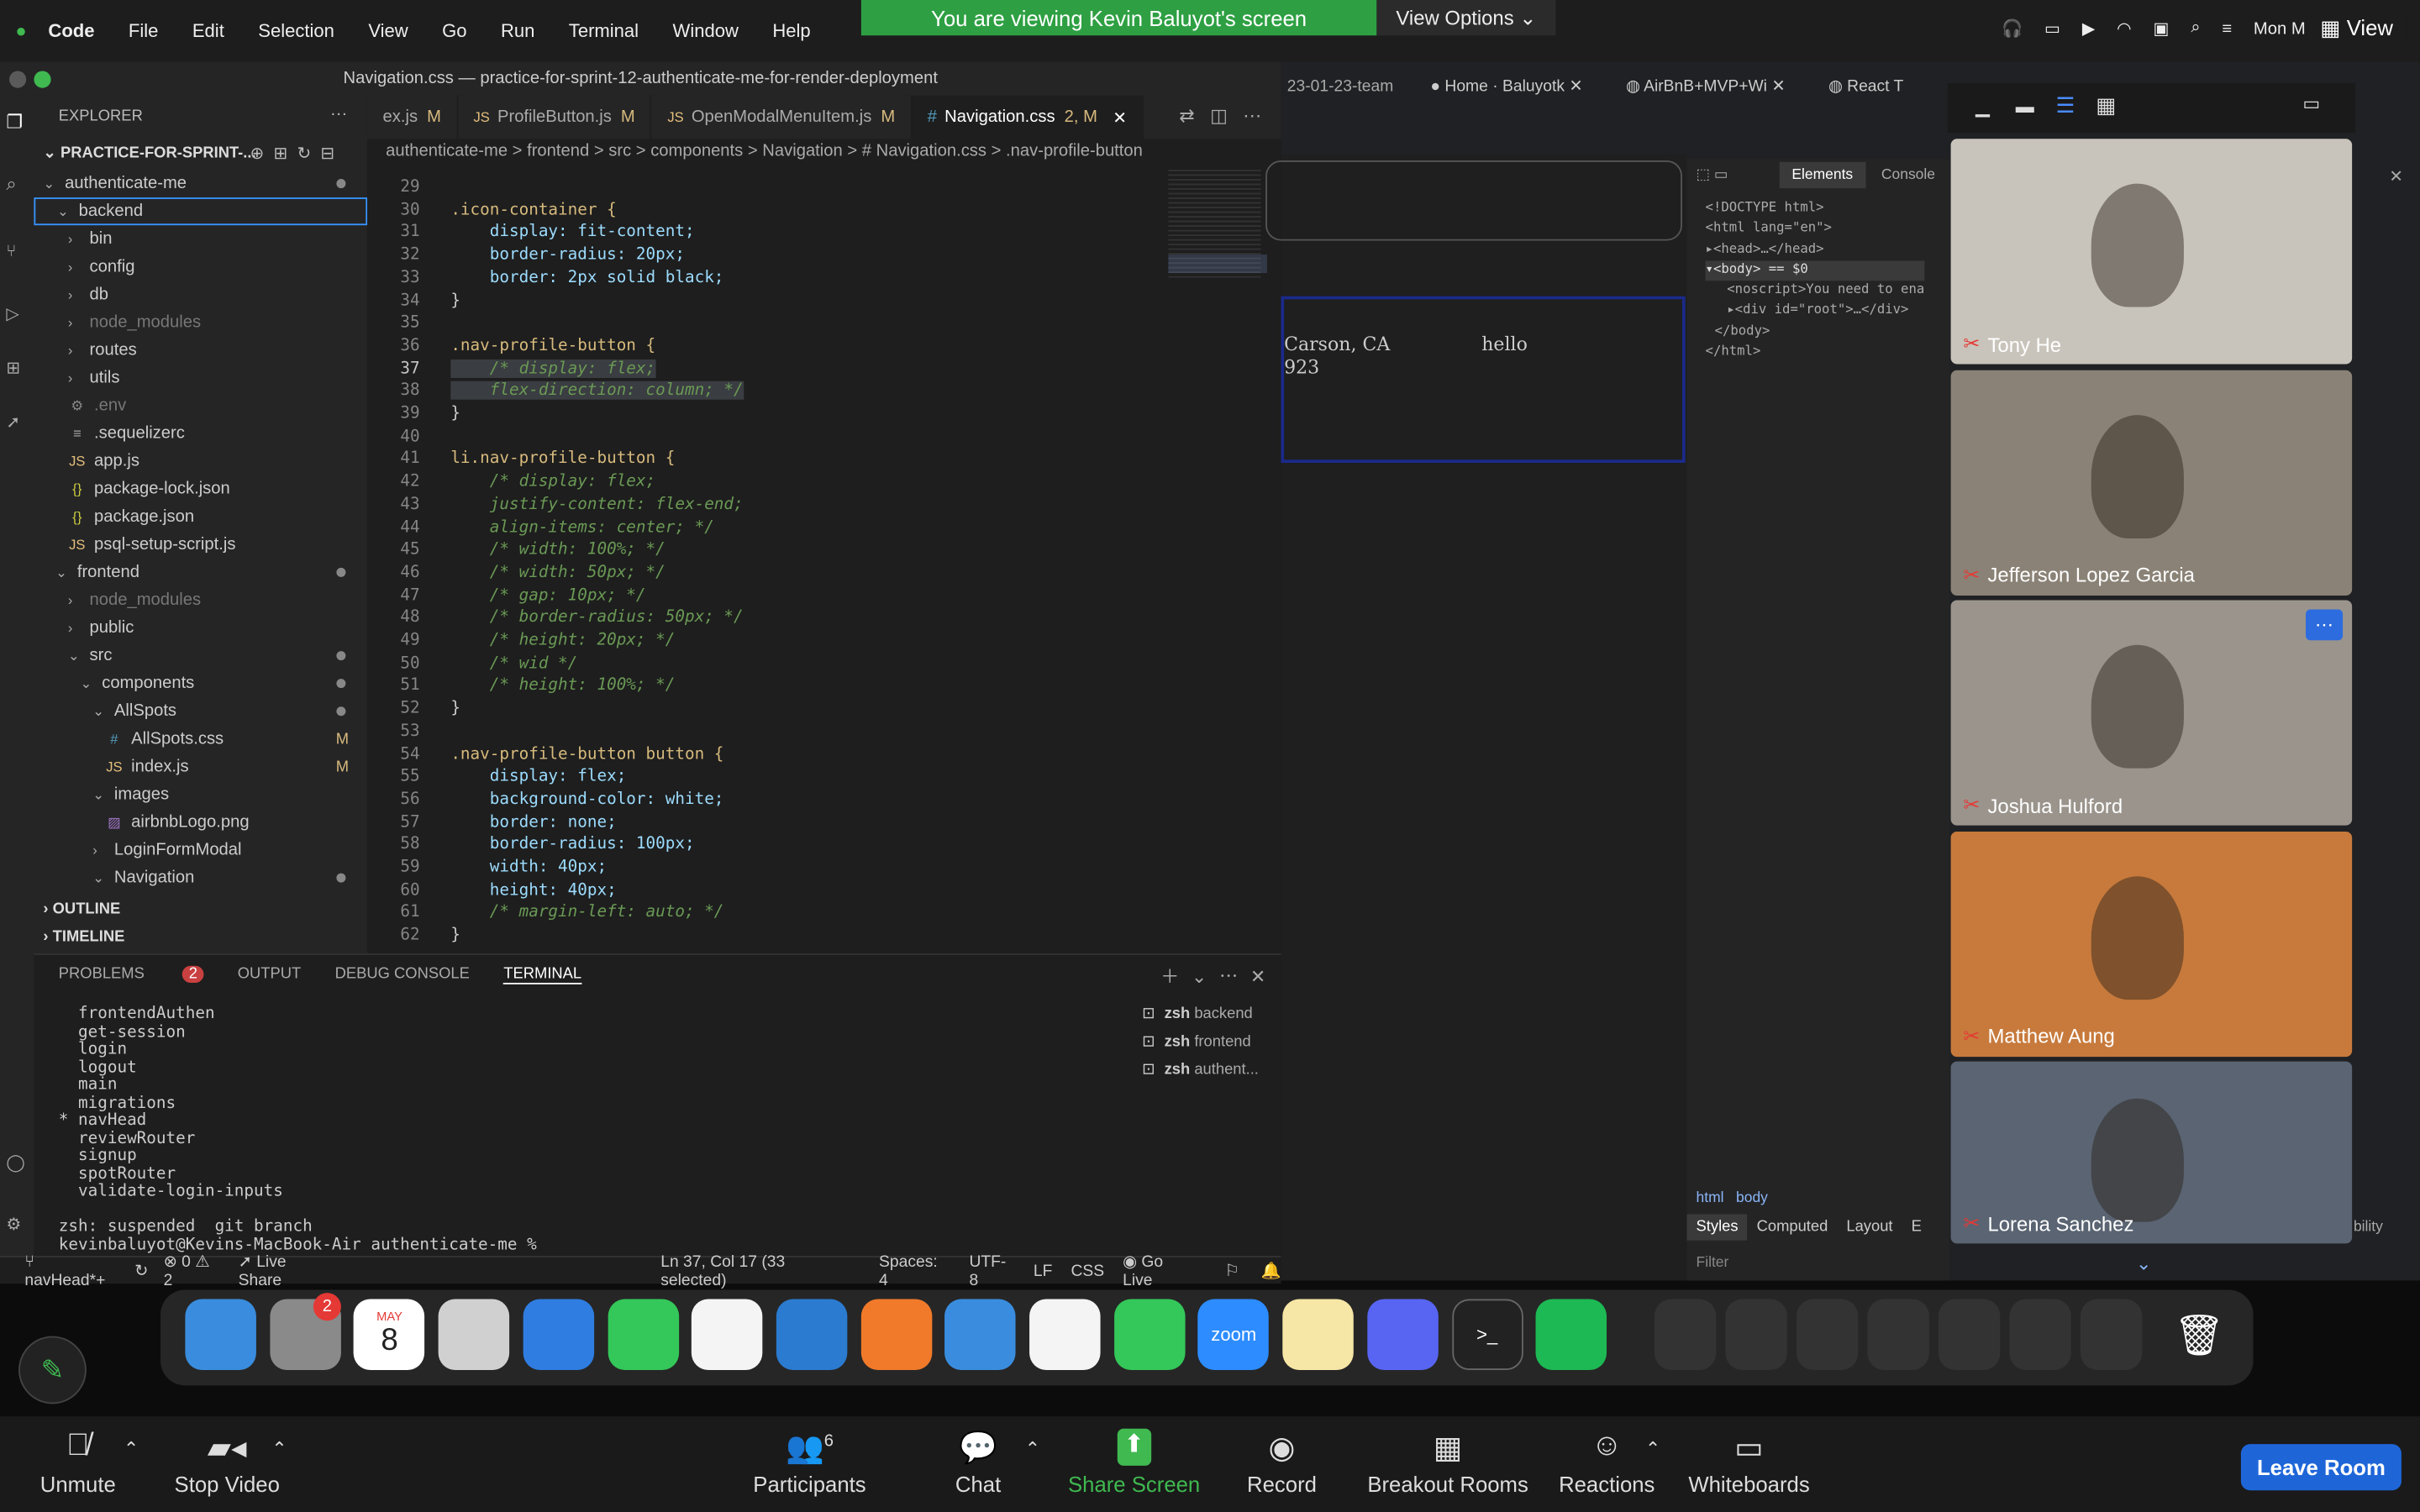 The height and width of the screenshot is (1512, 2420). I want to click on dom-node: <html lang="en">, so click(1815, 229).